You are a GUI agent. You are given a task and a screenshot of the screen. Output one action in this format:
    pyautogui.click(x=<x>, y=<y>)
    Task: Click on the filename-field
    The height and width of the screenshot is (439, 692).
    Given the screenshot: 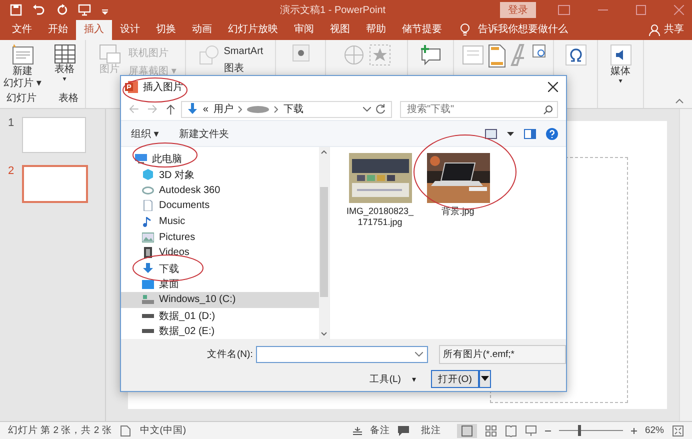 What is the action you would take?
    pyautogui.click(x=342, y=354)
    